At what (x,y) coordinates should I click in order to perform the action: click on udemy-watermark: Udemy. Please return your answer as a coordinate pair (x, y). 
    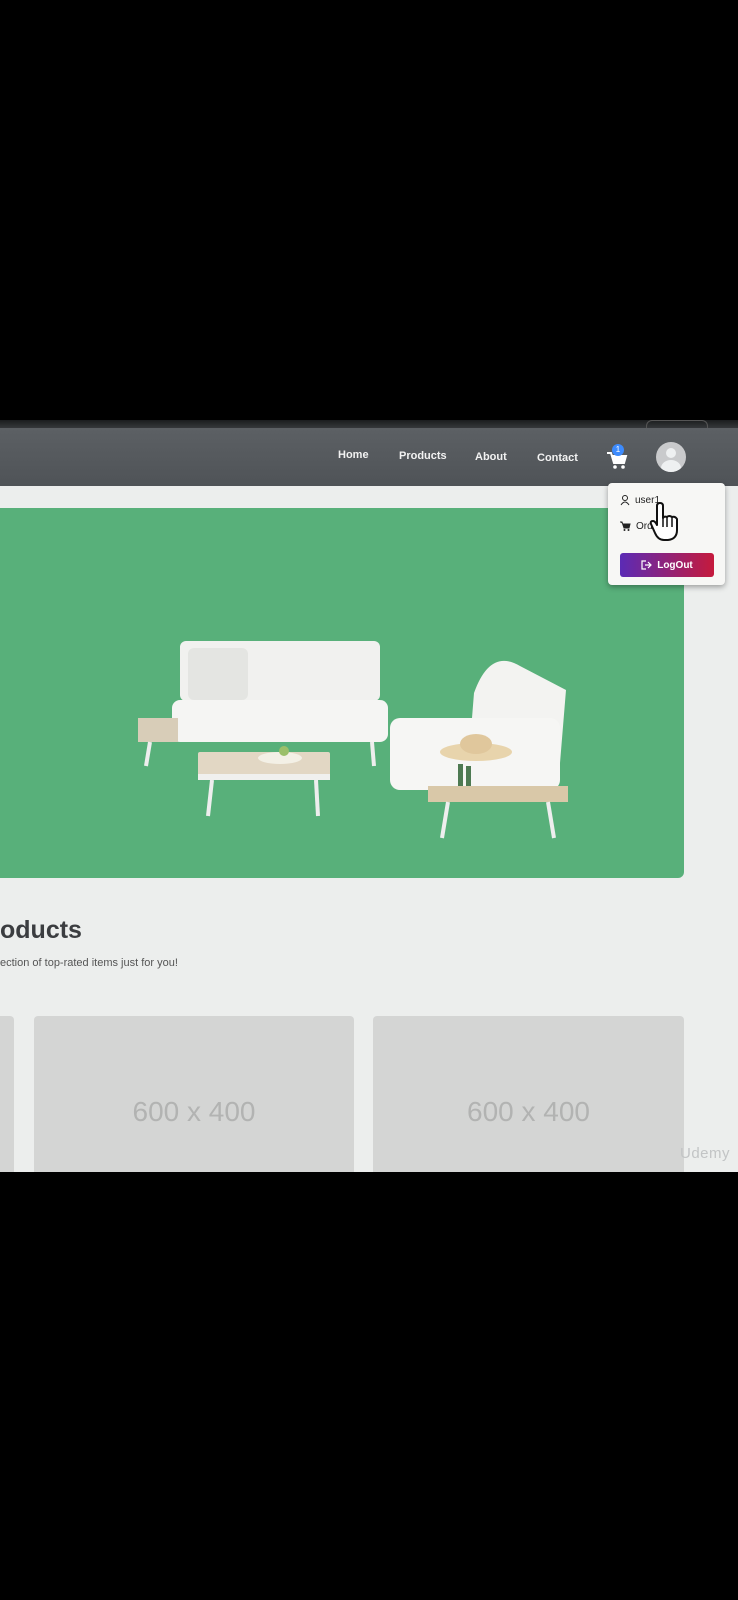
    Looking at the image, I should click on (704, 1153).